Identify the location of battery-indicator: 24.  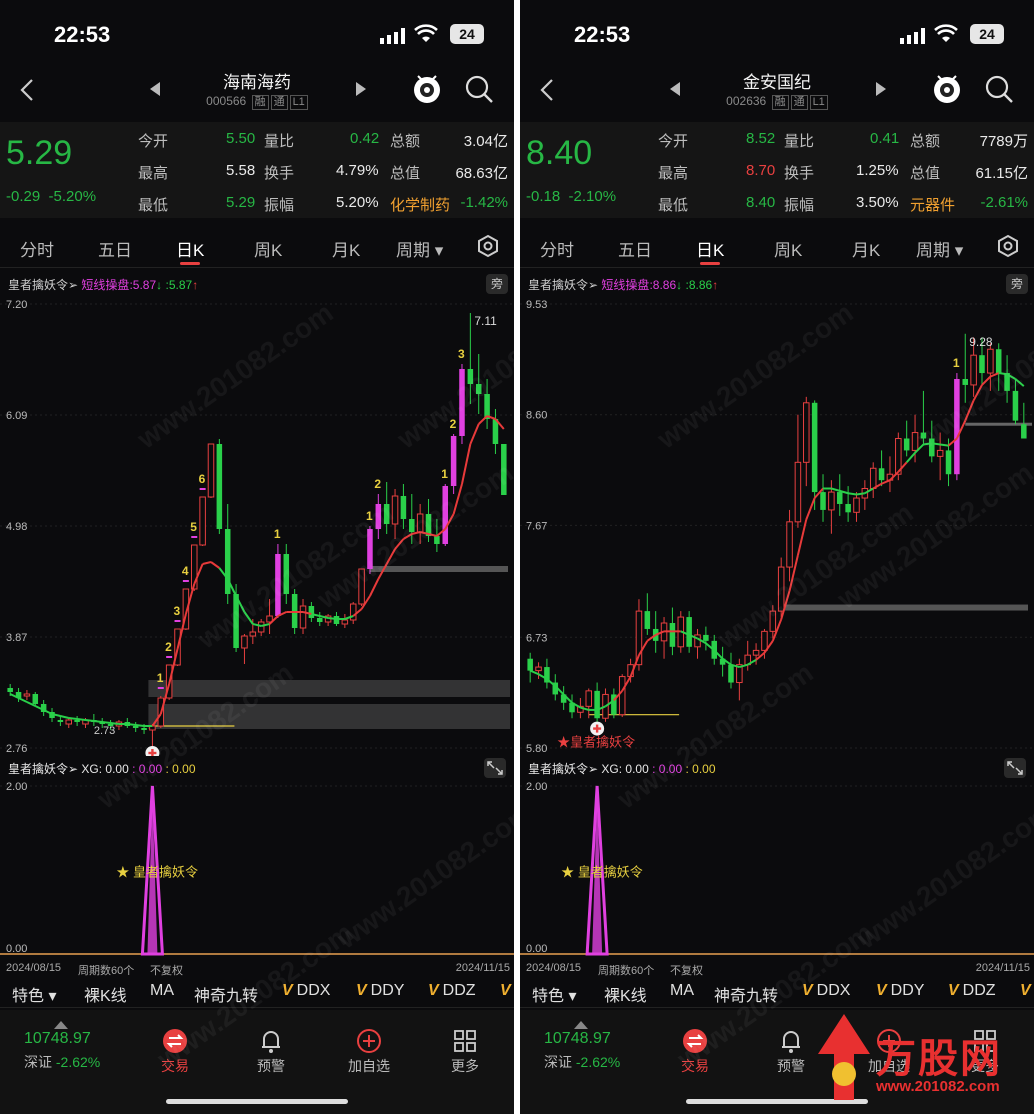
(987, 34).